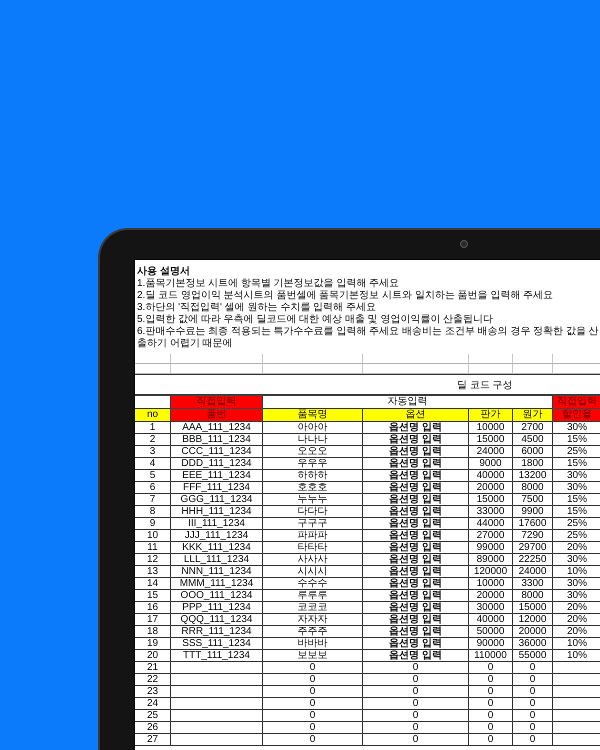  Describe the element at coordinates (153, 656) in the screenshot. I see `table-cell: 20` at that location.